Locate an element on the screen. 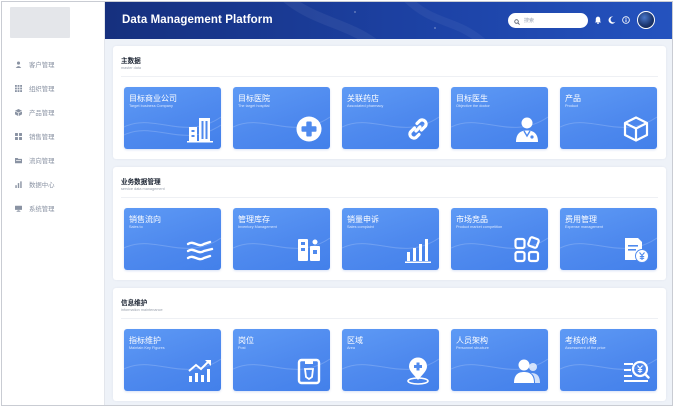 The height and width of the screenshot is (407, 674). card-title: 产品 is located at coordinates (573, 98).